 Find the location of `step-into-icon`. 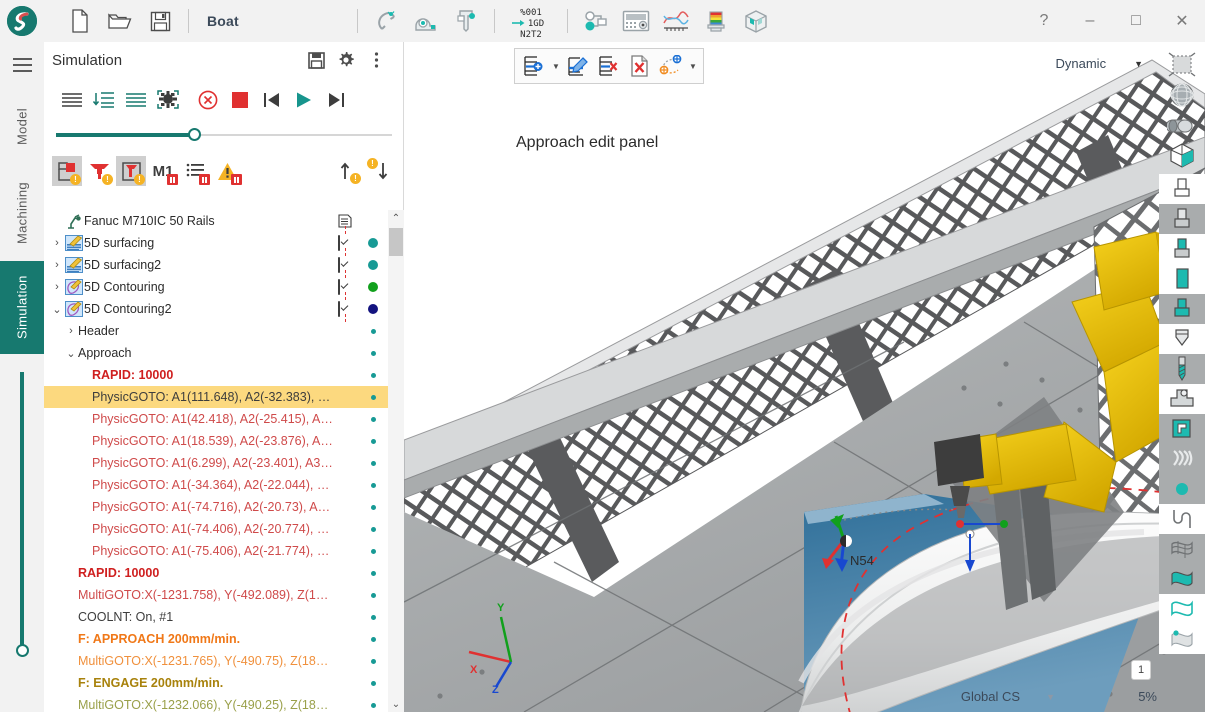

step-into-icon is located at coordinates (104, 100).